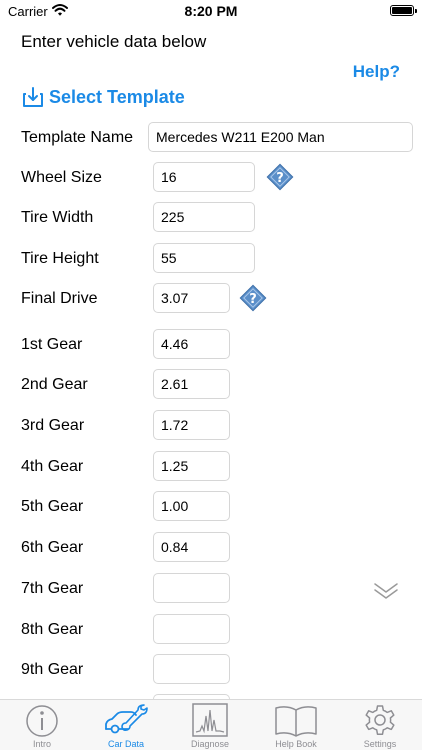 This screenshot has height=750, width=422. Describe the element at coordinates (210, 720) in the screenshot. I see `chart-icon` at that location.